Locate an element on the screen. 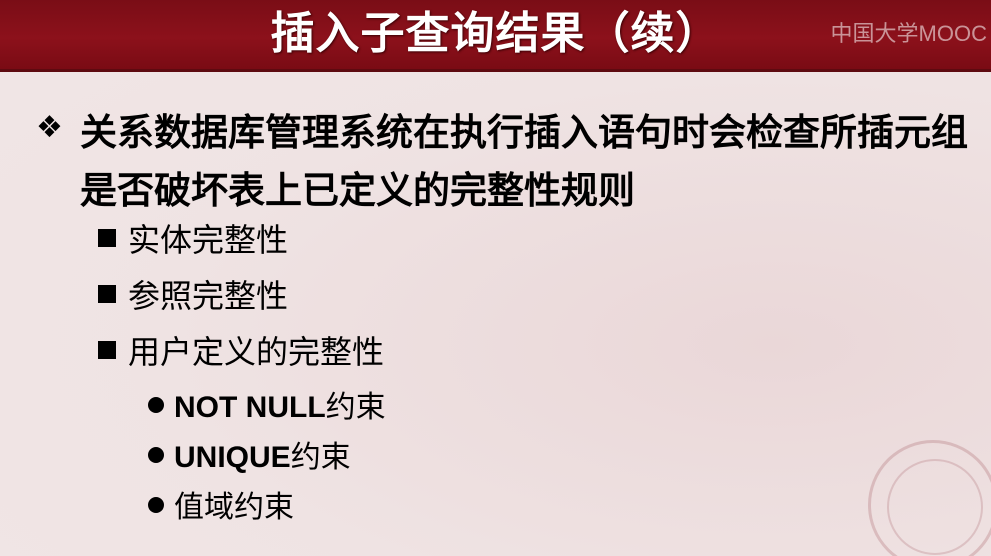 Image resolution: width=991 pixels, height=556 pixels. constraint-keyword: NOT NULL is located at coordinates (250, 407).